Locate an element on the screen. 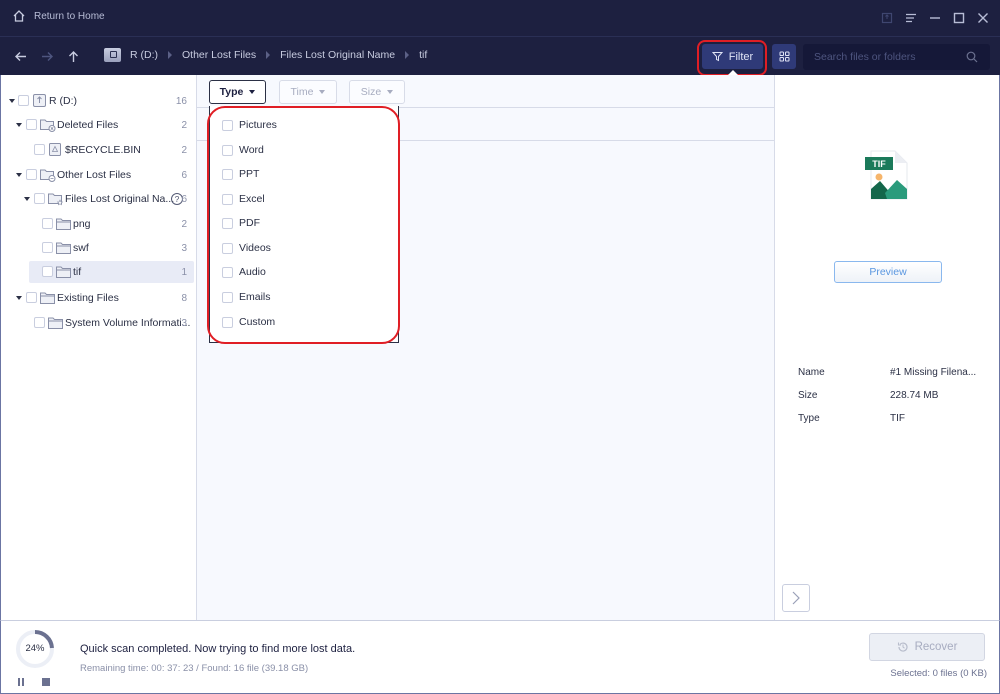 The width and height of the screenshot is (1000, 694). search-icon is located at coordinates (972, 57).